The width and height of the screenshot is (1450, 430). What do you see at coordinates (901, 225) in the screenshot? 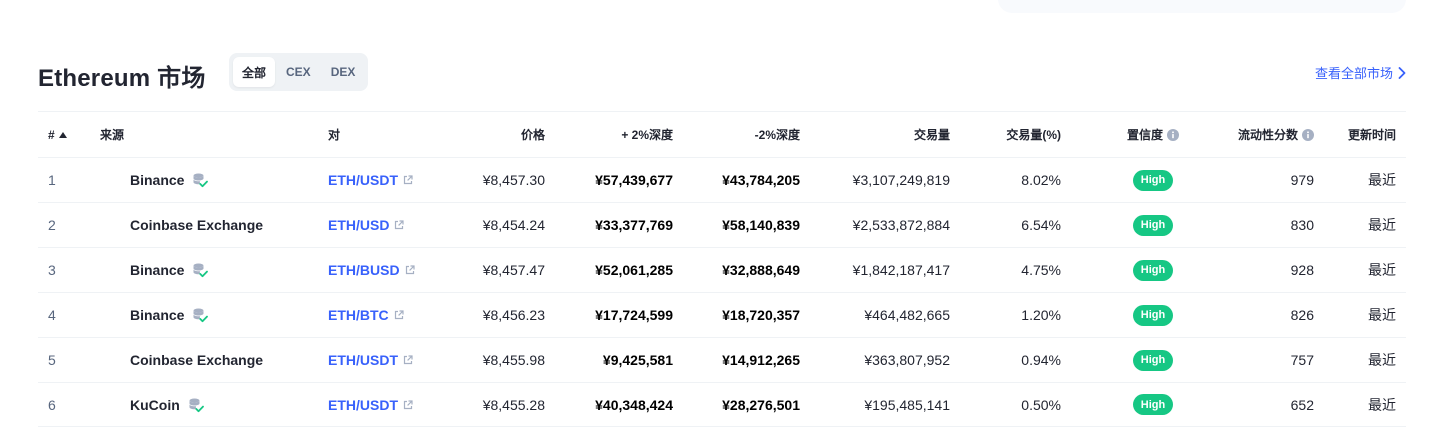
I see `row-volume: ¥2,533,872,884` at bounding box center [901, 225].